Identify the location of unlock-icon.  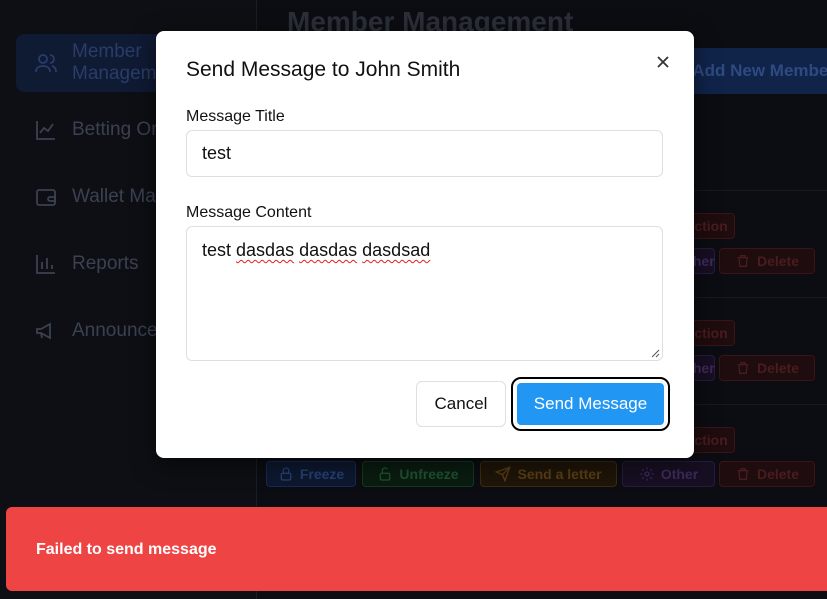
(385, 474).